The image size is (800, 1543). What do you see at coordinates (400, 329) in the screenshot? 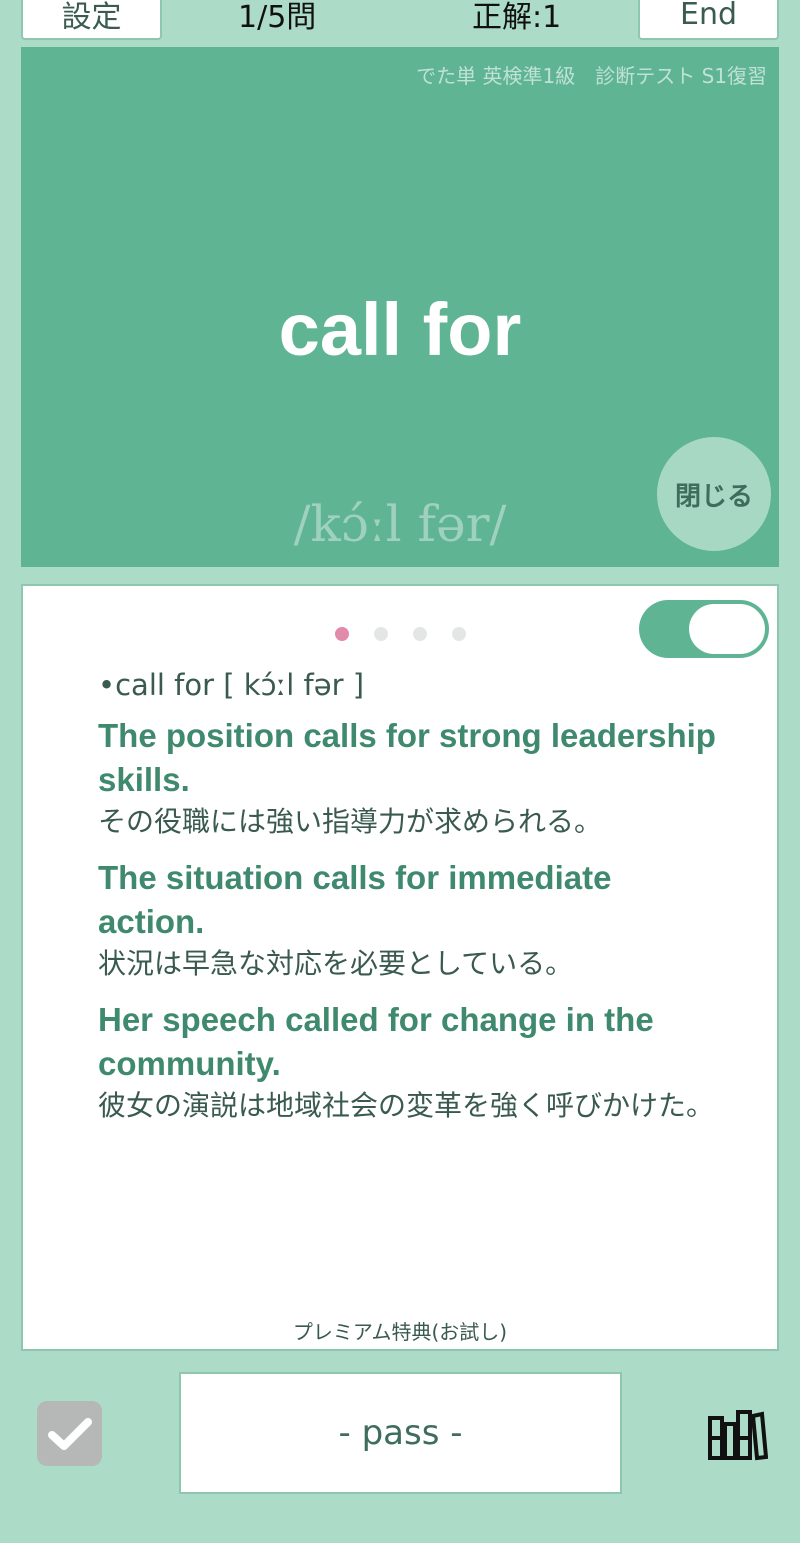
I see `word-title: call for` at bounding box center [400, 329].